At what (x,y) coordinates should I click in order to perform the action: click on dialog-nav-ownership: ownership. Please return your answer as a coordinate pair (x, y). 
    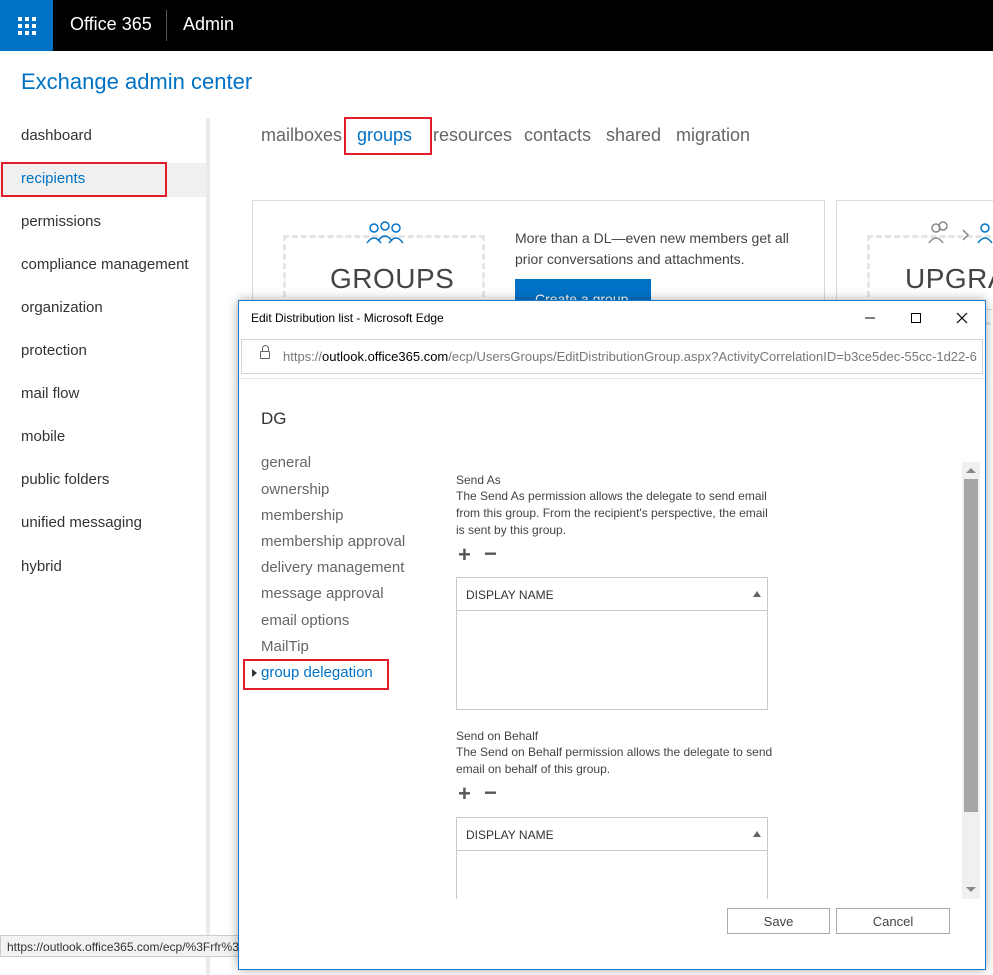
    Looking at the image, I should click on (295, 489).